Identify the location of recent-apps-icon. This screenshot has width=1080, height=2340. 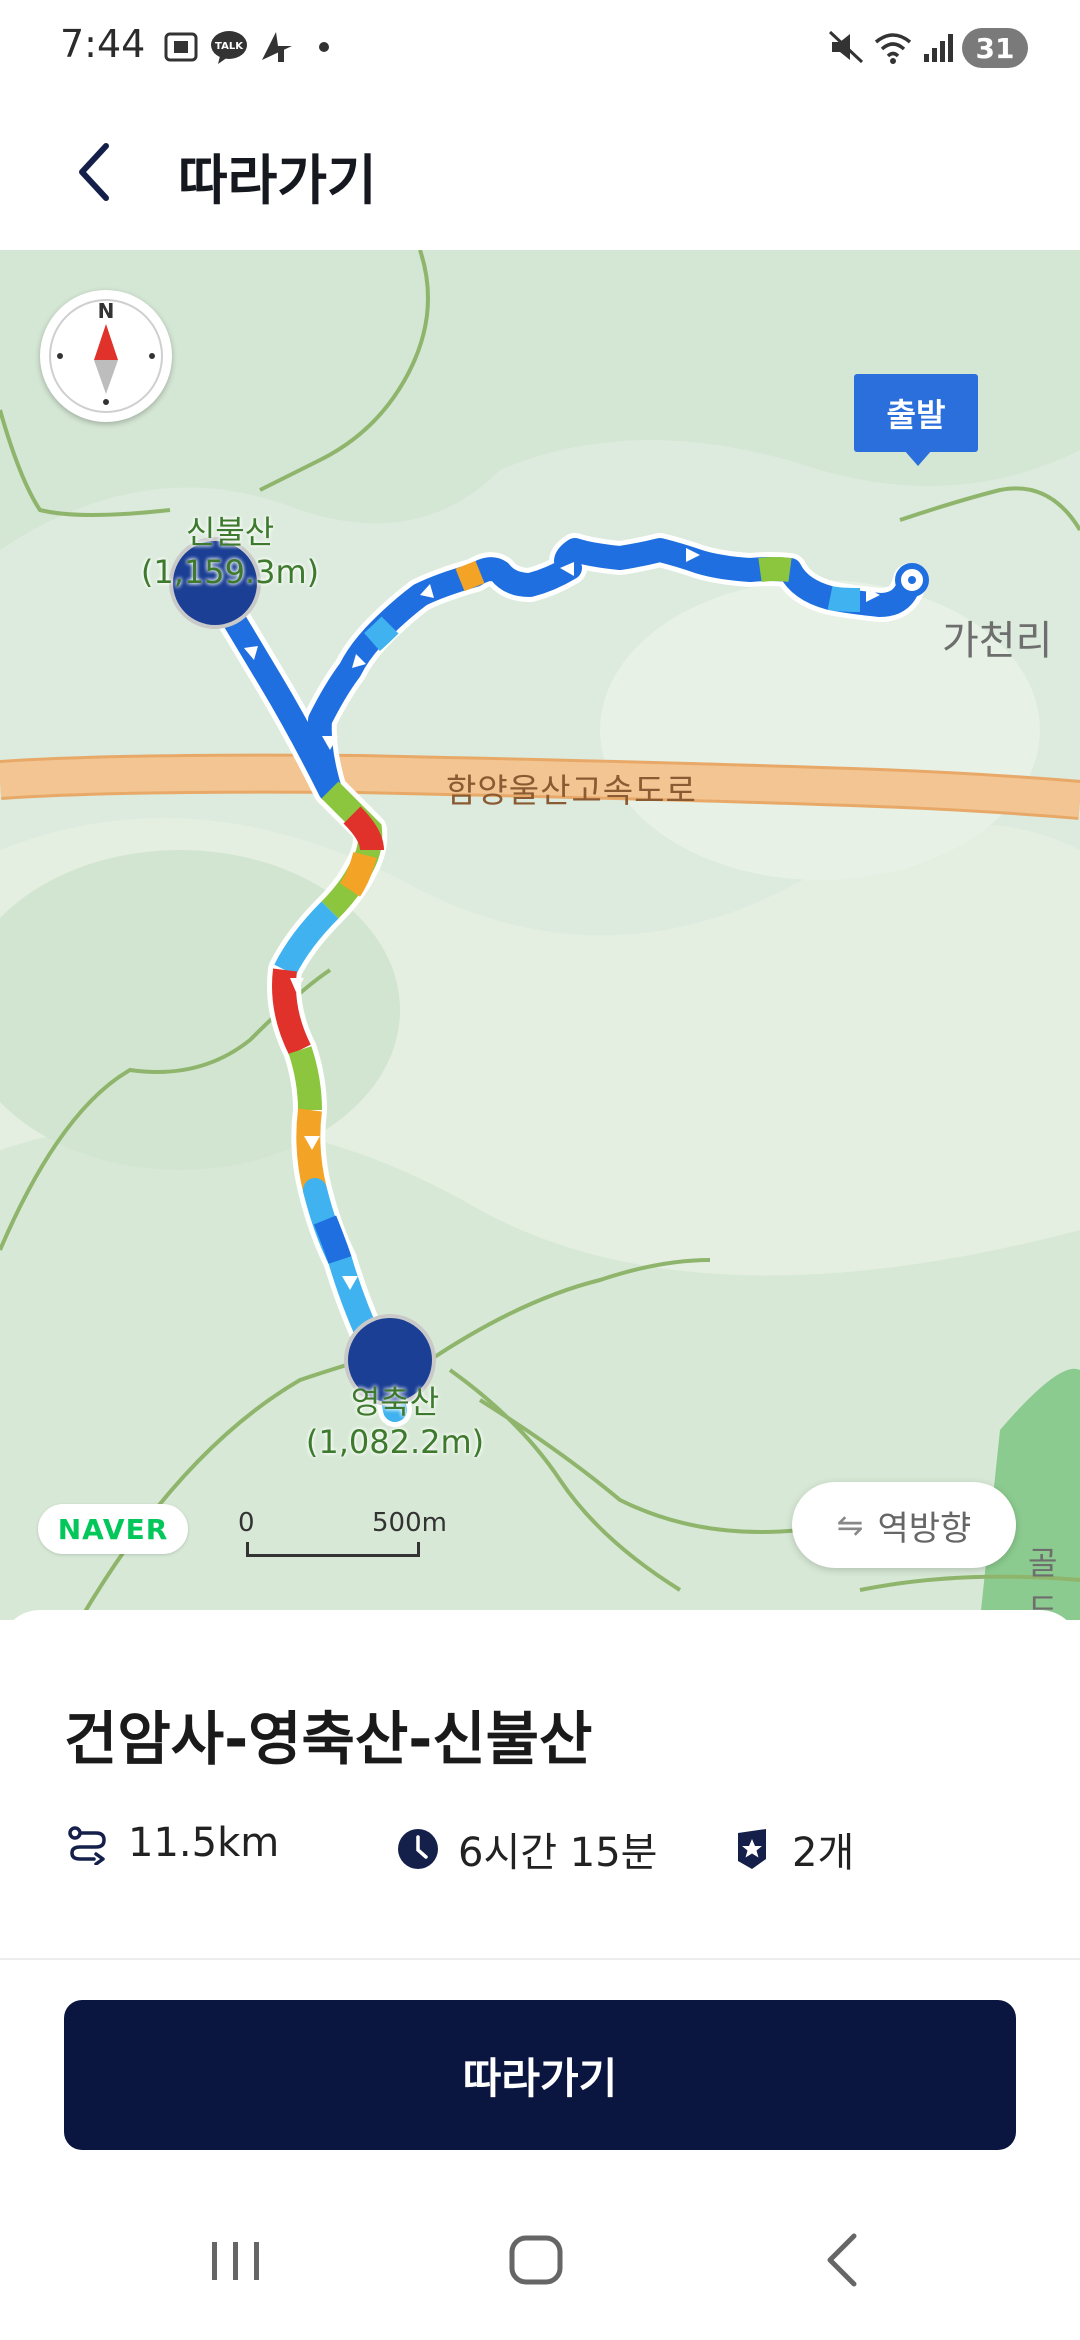
(236, 2260).